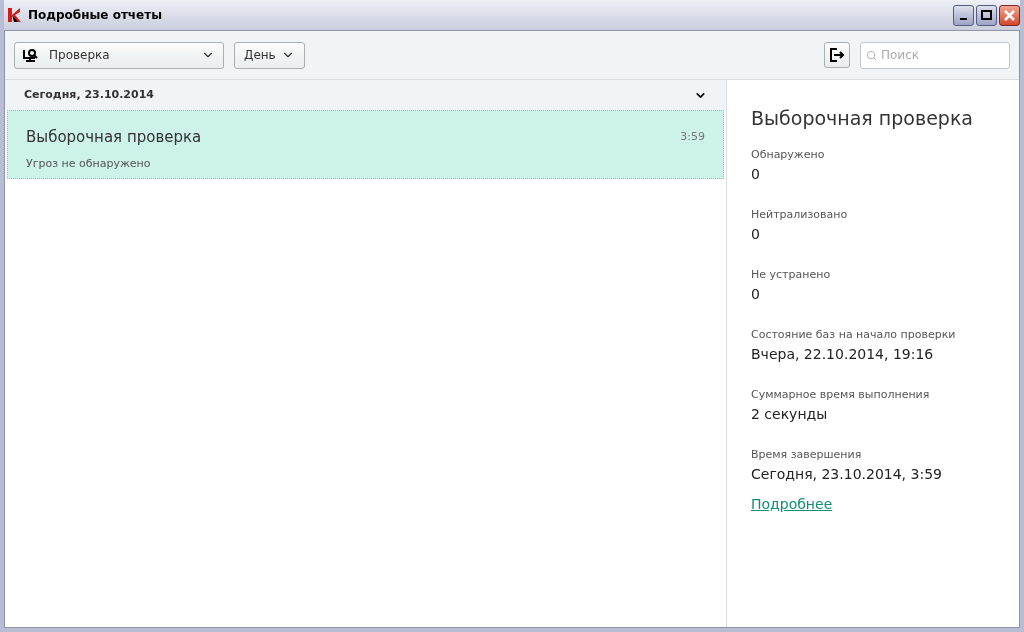 Image resolution: width=1024 pixels, height=632 pixels. I want to click on app-logo-icon, so click(15, 15).